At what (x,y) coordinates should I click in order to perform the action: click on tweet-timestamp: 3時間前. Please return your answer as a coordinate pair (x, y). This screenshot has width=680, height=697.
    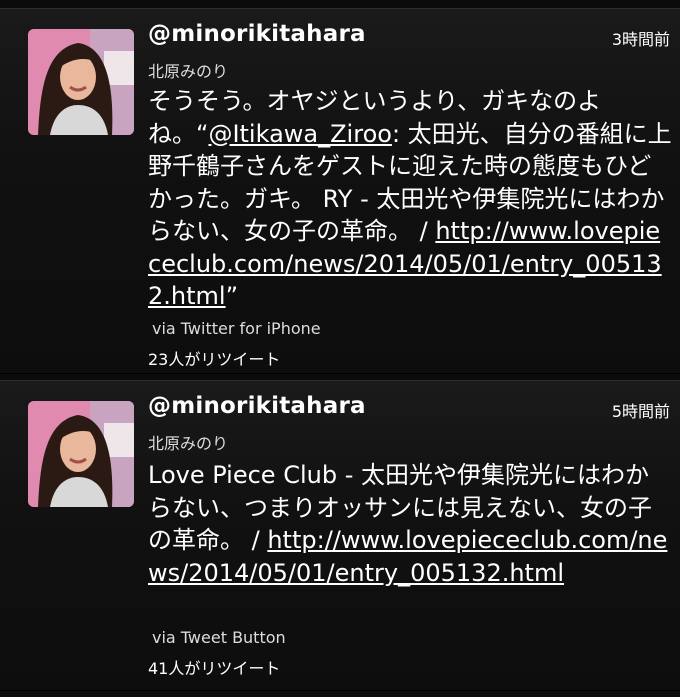
    Looking at the image, I should click on (640, 39).